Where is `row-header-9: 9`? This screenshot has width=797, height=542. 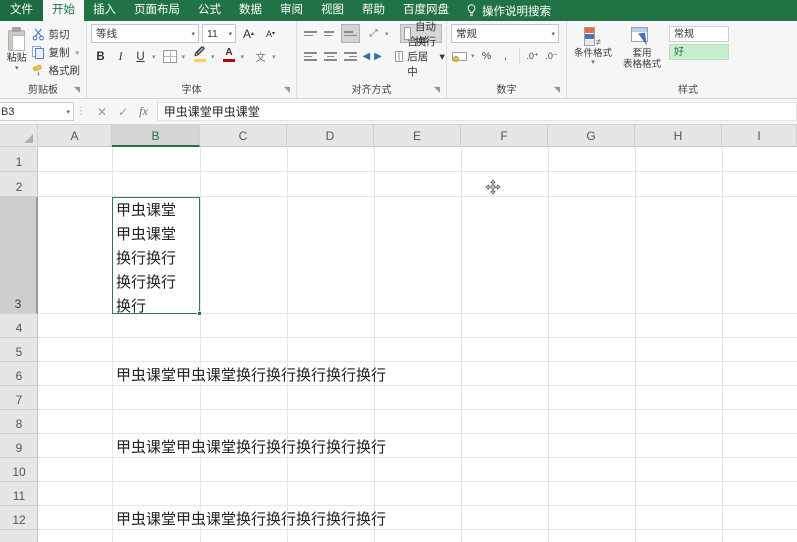
row-header-9: 9 is located at coordinates (19, 446).